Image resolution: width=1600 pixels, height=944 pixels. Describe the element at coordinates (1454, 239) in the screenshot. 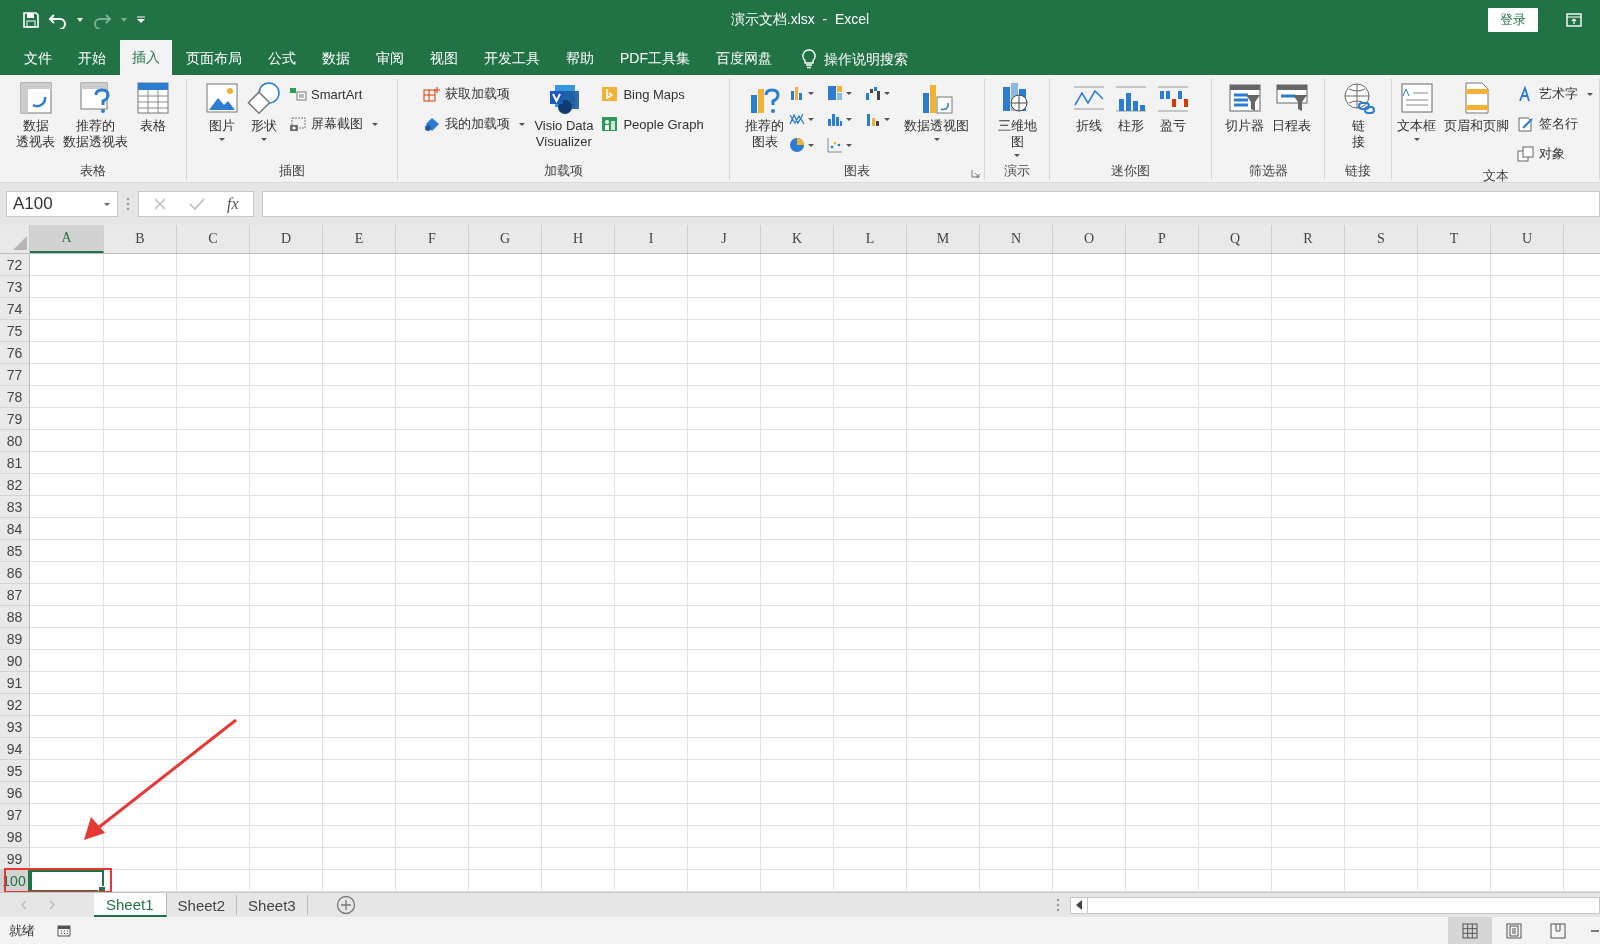

I see `column-header: T` at that location.